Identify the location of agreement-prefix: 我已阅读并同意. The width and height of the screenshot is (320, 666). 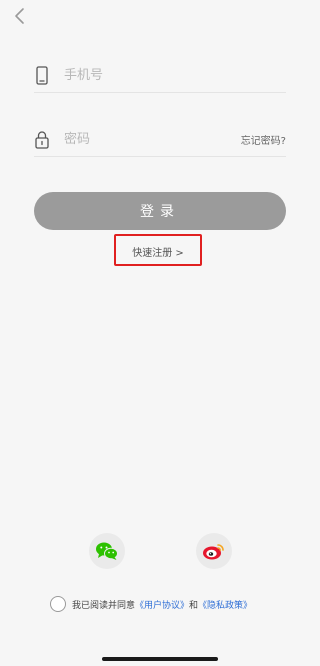
(104, 606).